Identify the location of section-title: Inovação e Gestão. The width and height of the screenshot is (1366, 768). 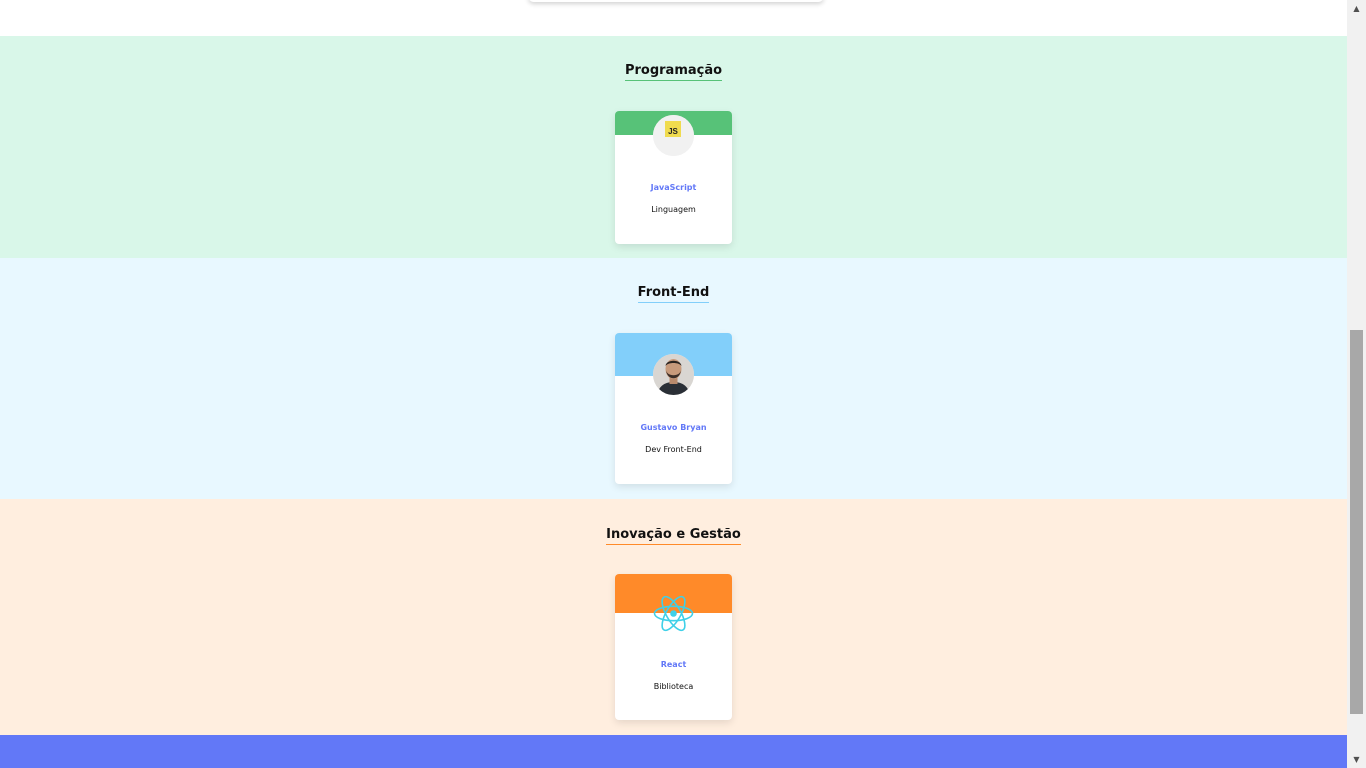
(673, 536).